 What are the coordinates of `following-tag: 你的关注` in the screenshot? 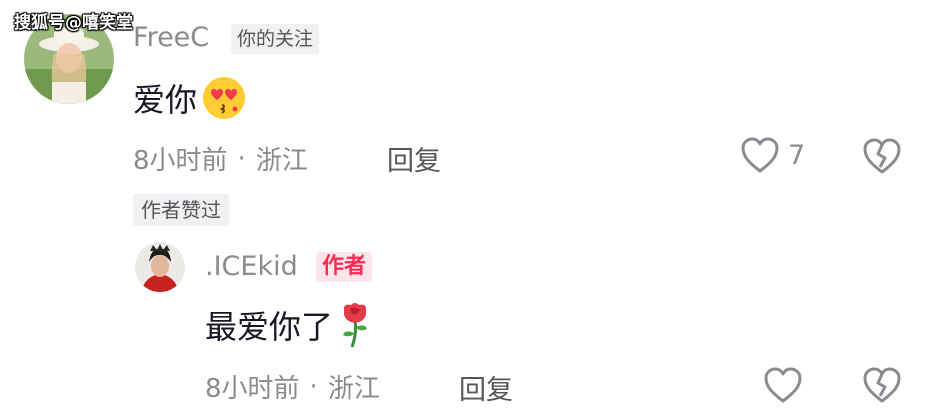 It's located at (275, 39).